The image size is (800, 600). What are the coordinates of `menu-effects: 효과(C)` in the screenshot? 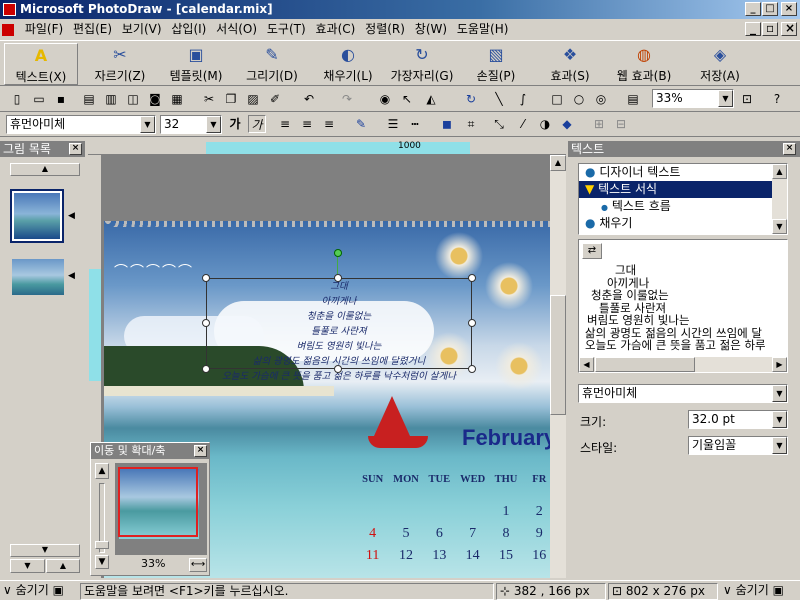 It's located at (336, 29).